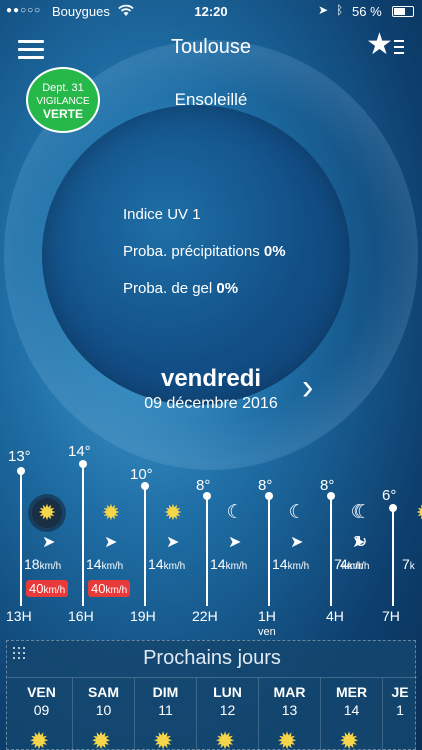 The height and width of the screenshot is (750, 422). Describe the element at coordinates (191, 251) in the screenshot. I see `precip-label: Proba. précipitations` at that location.